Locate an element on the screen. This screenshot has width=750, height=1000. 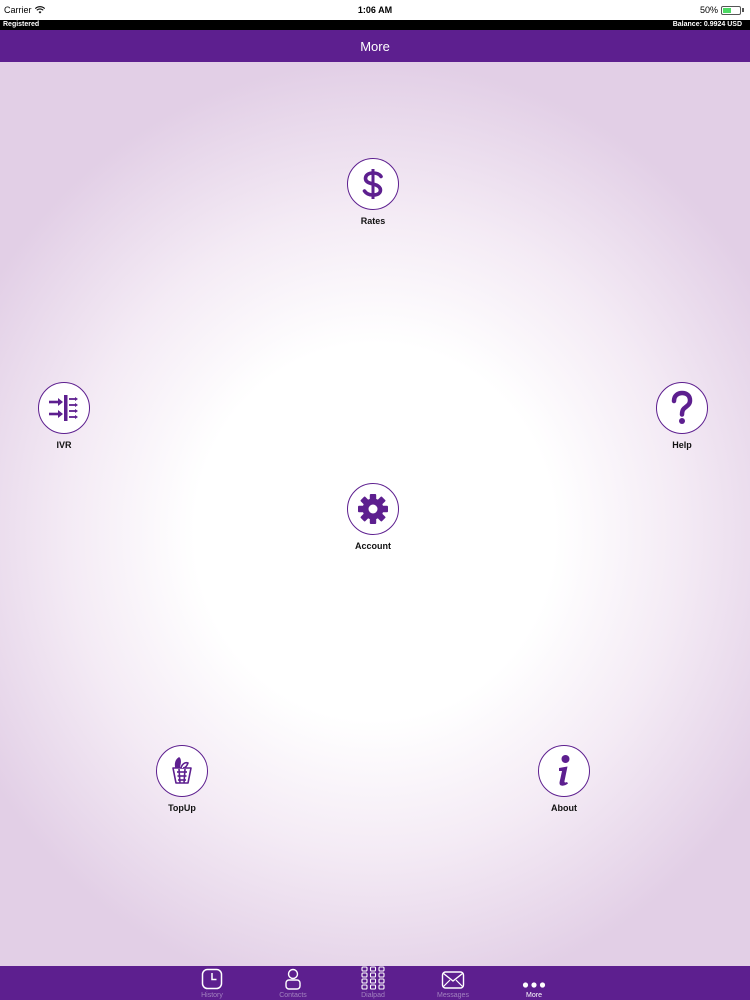
registration-status: Registered is located at coordinates (21, 24).